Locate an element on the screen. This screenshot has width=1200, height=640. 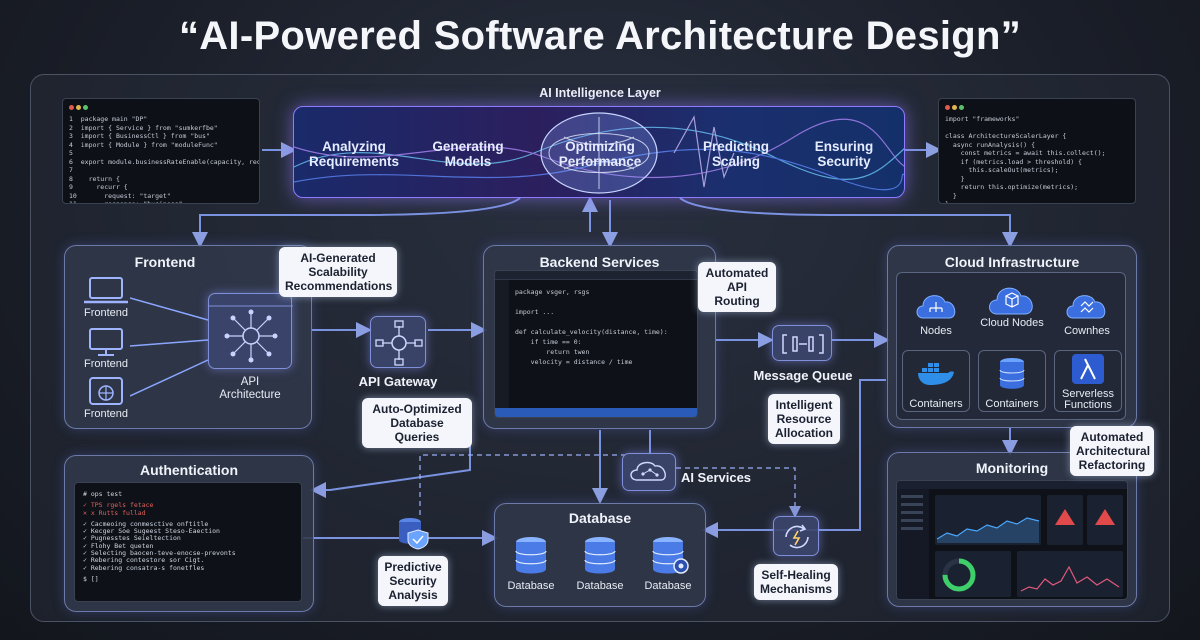
ai-step-analyzing: Analyzing Requirements is located at coordinates (354, 154).